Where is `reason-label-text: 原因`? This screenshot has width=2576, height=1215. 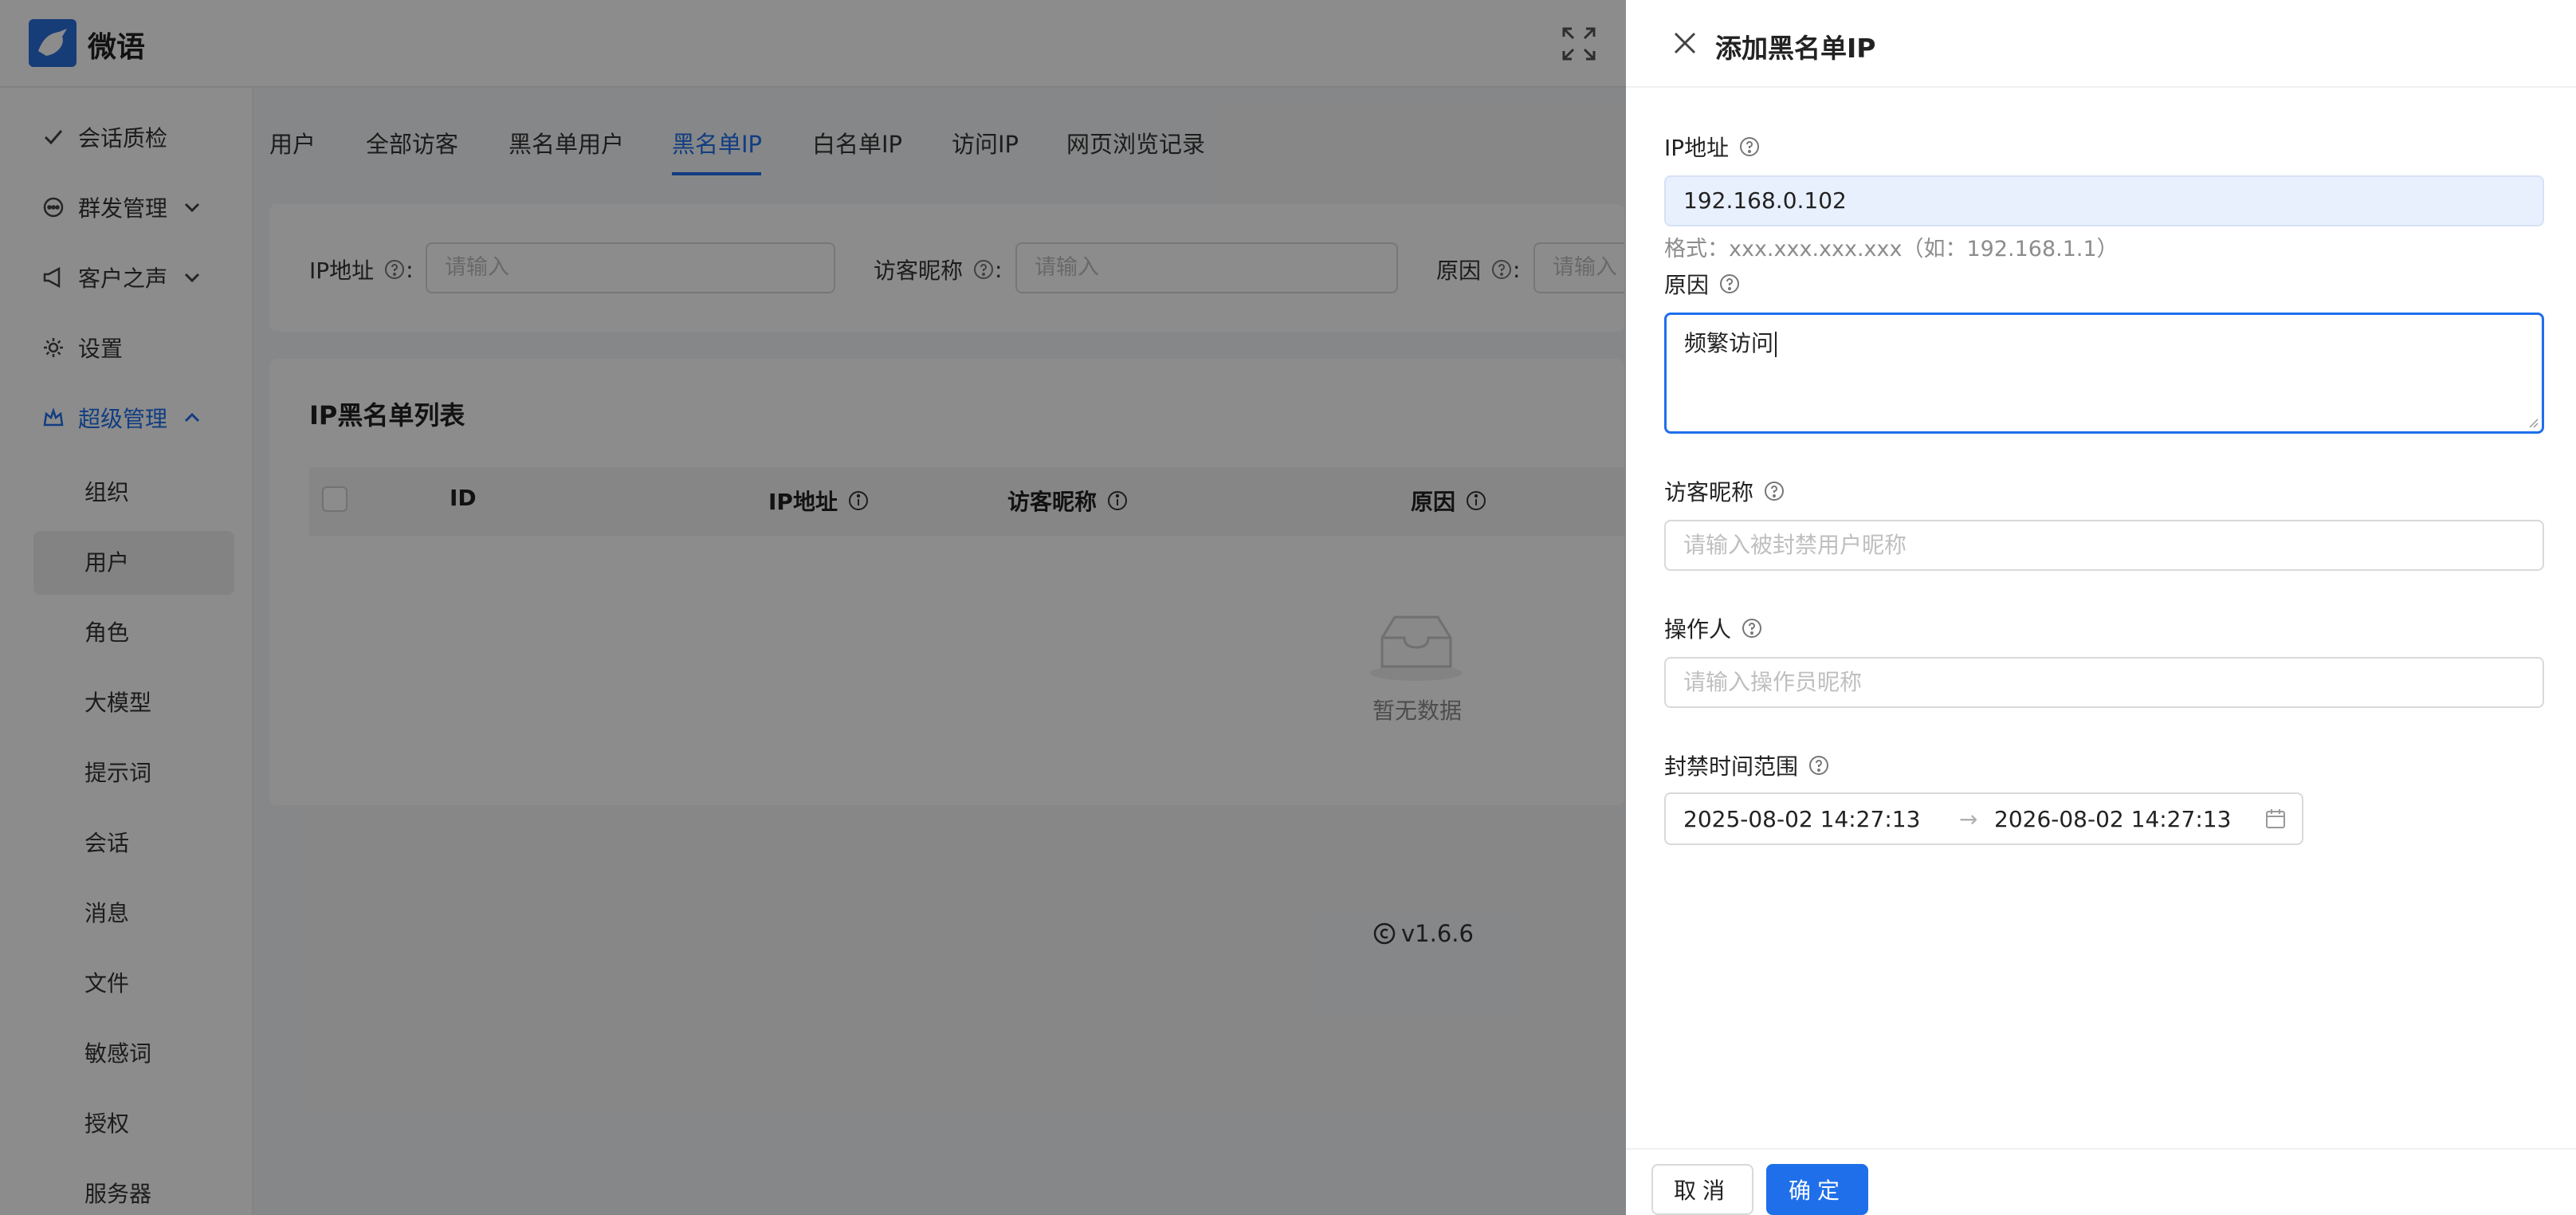
reason-label-text: 原因 is located at coordinates (1687, 285).